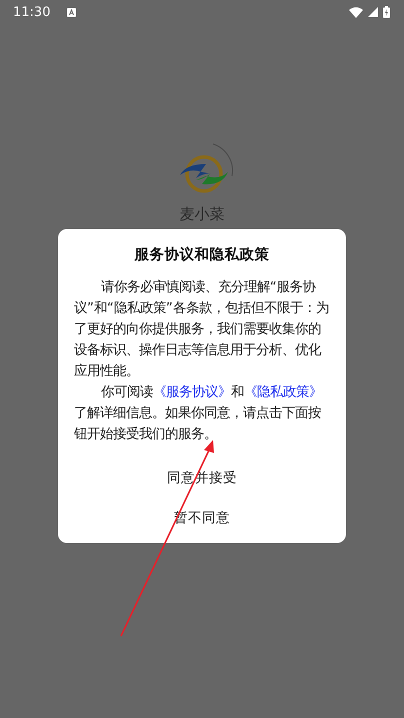  Describe the element at coordinates (71, 12) in the screenshot. I see `notification-icon` at that location.